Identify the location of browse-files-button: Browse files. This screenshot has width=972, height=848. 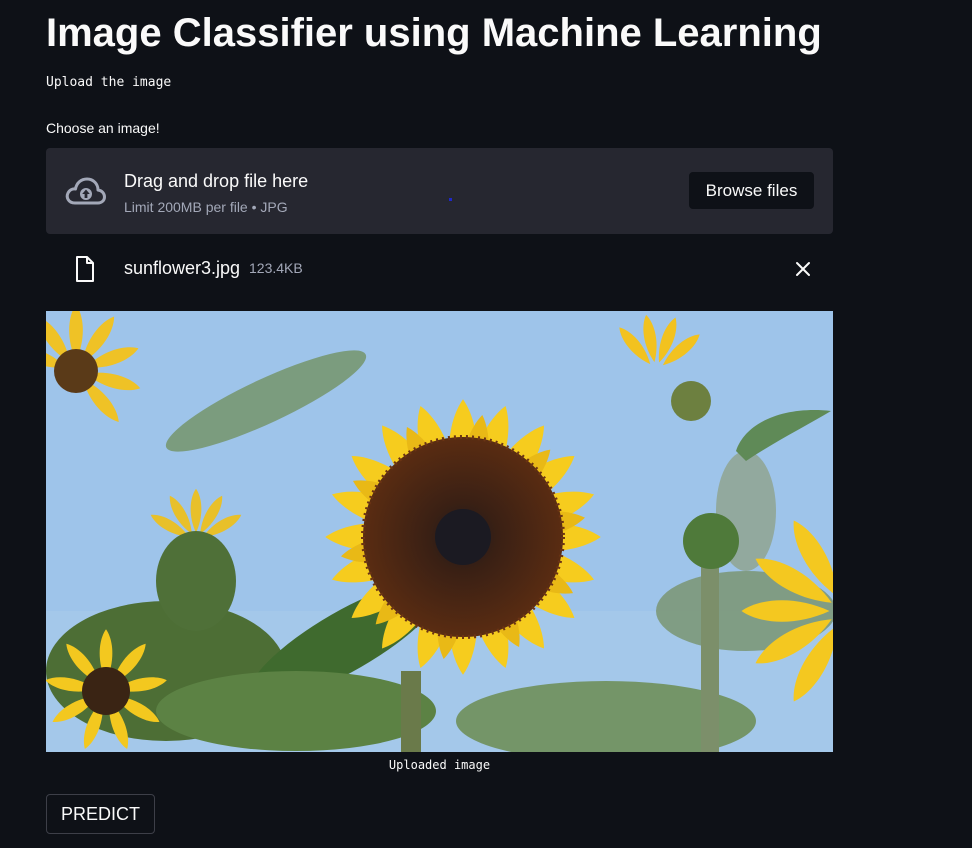
(751, 190).